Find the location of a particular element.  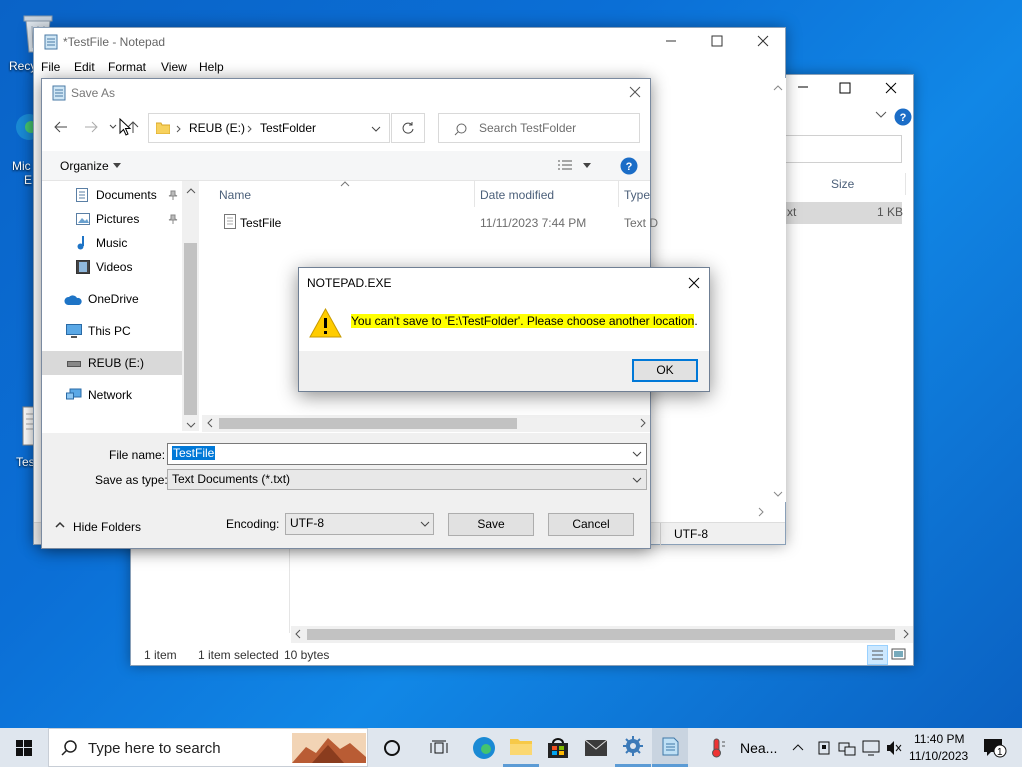

hide-folders-button: Hide Folders is located at coordinates (107, 527).